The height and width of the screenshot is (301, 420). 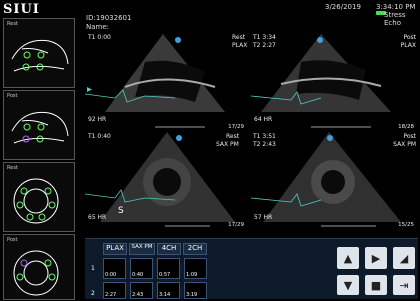 I want to click on scan-marker: S, so click(x=121, y=211).